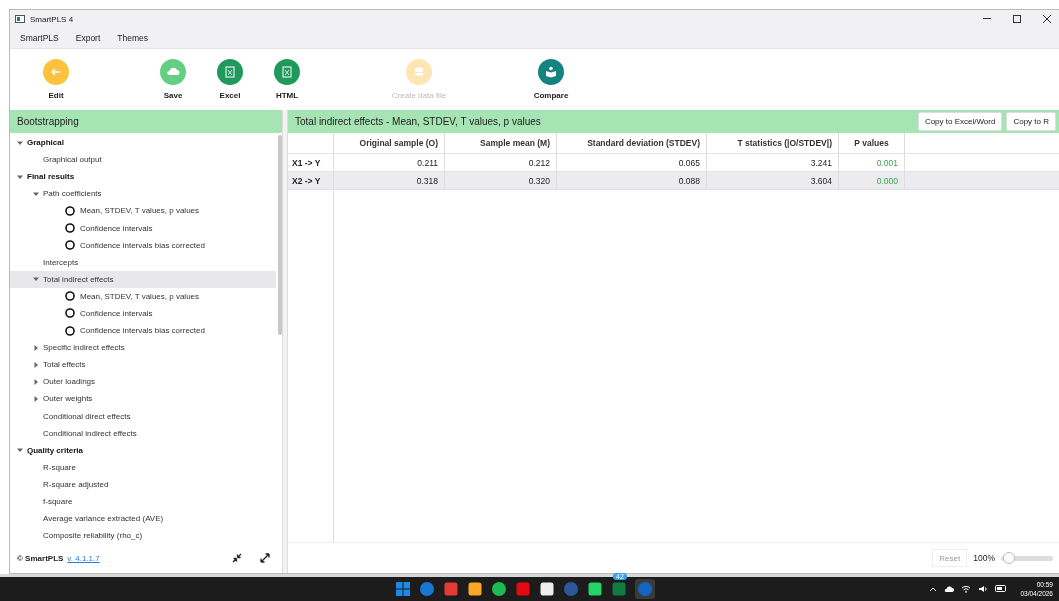  I want to click on copy-button: Copy to Excel/Word, so click(960, 121).